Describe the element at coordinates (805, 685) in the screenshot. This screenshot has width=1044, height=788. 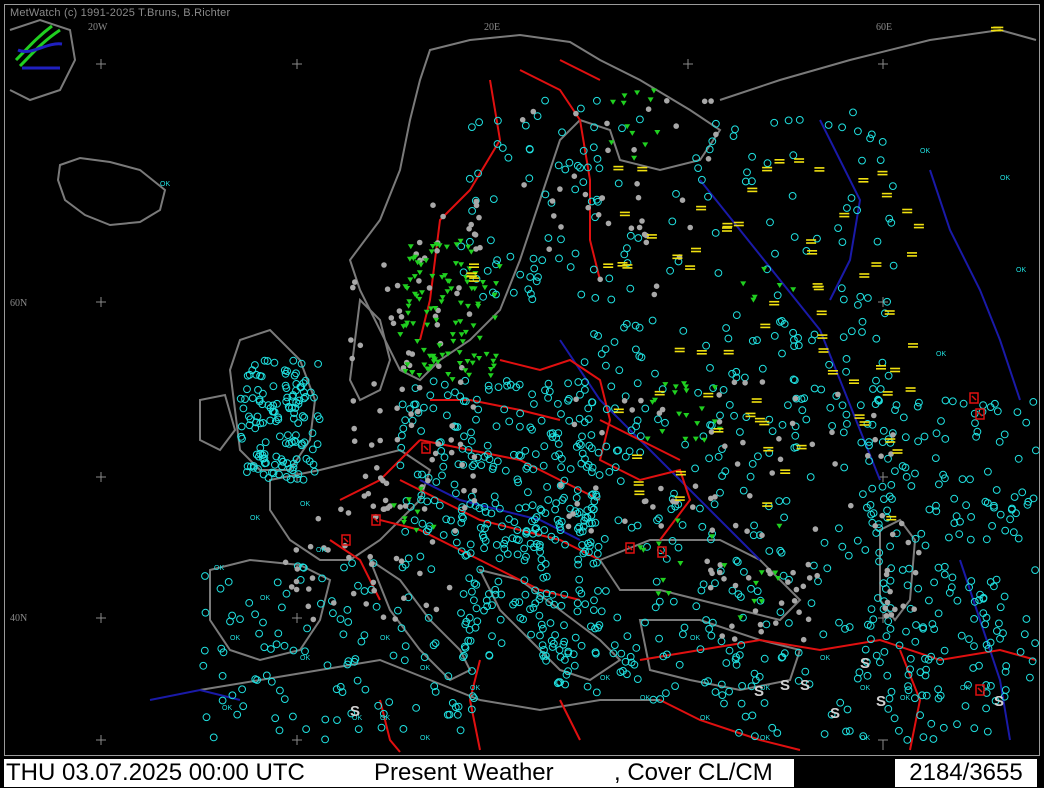
I see `dust-marker: S` at that location.